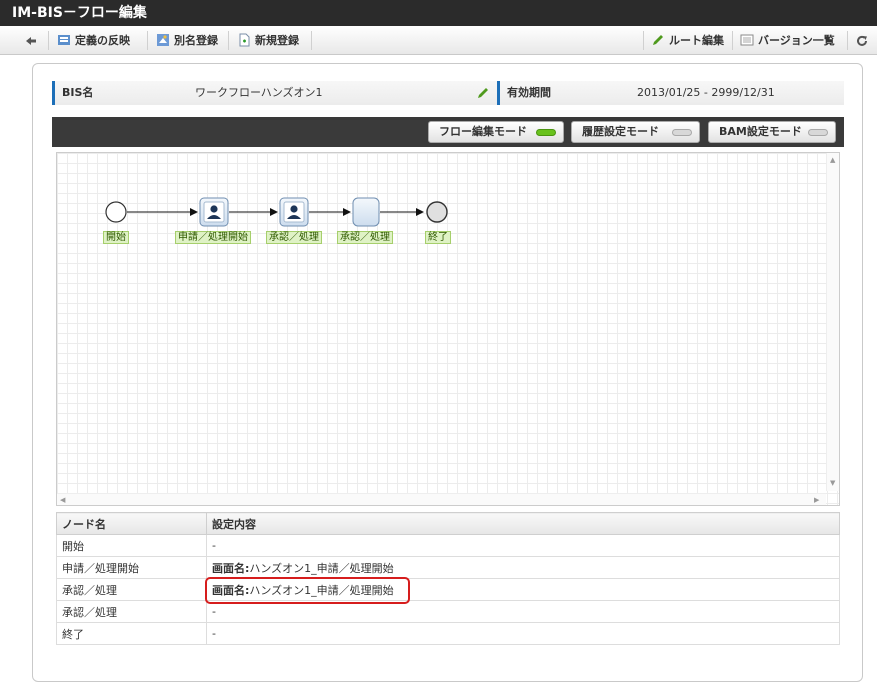 The image size is (877, 700). What do you see at coordinates (62, 500) in the screenshot?
I see `scroll-left-icon: ◀` at bounding box center [62, 500].